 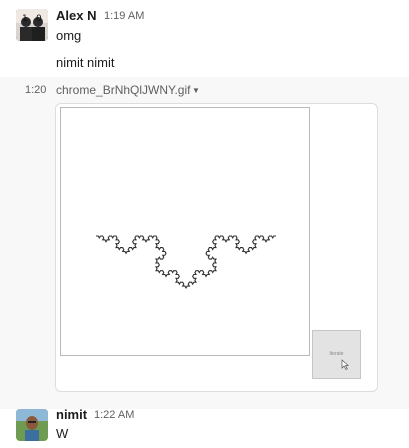 I want to click on file-name-link: chrome_BrNhQlJWNY.gif, so click(x=123, y=90).